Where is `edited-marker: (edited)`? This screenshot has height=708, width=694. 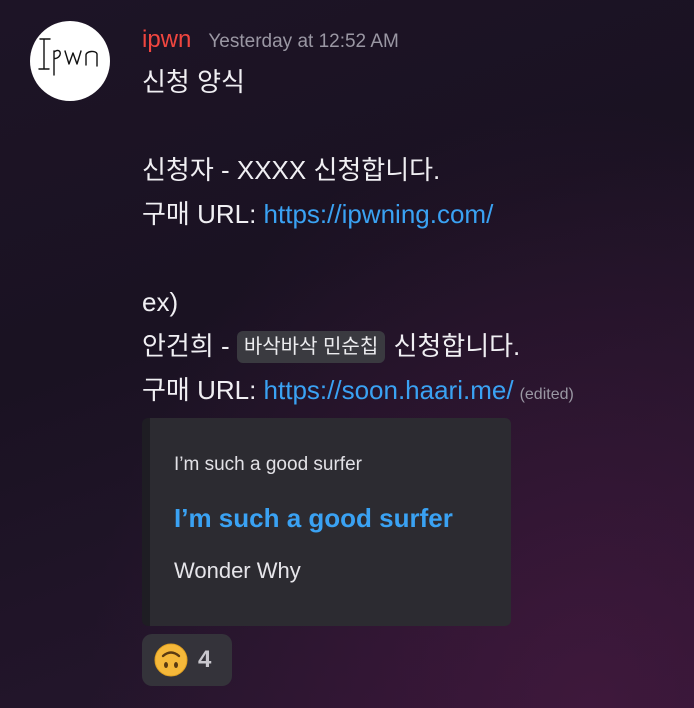
edited-marker: (edited) is located at coordinates (546, 394).